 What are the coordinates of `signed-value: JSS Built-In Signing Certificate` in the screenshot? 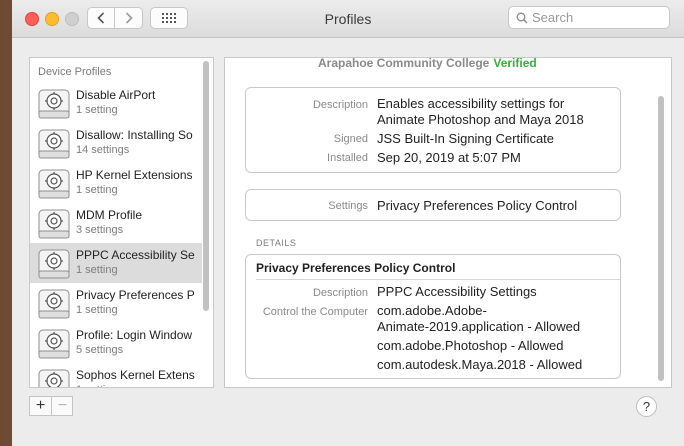 It's located at (466, 138).